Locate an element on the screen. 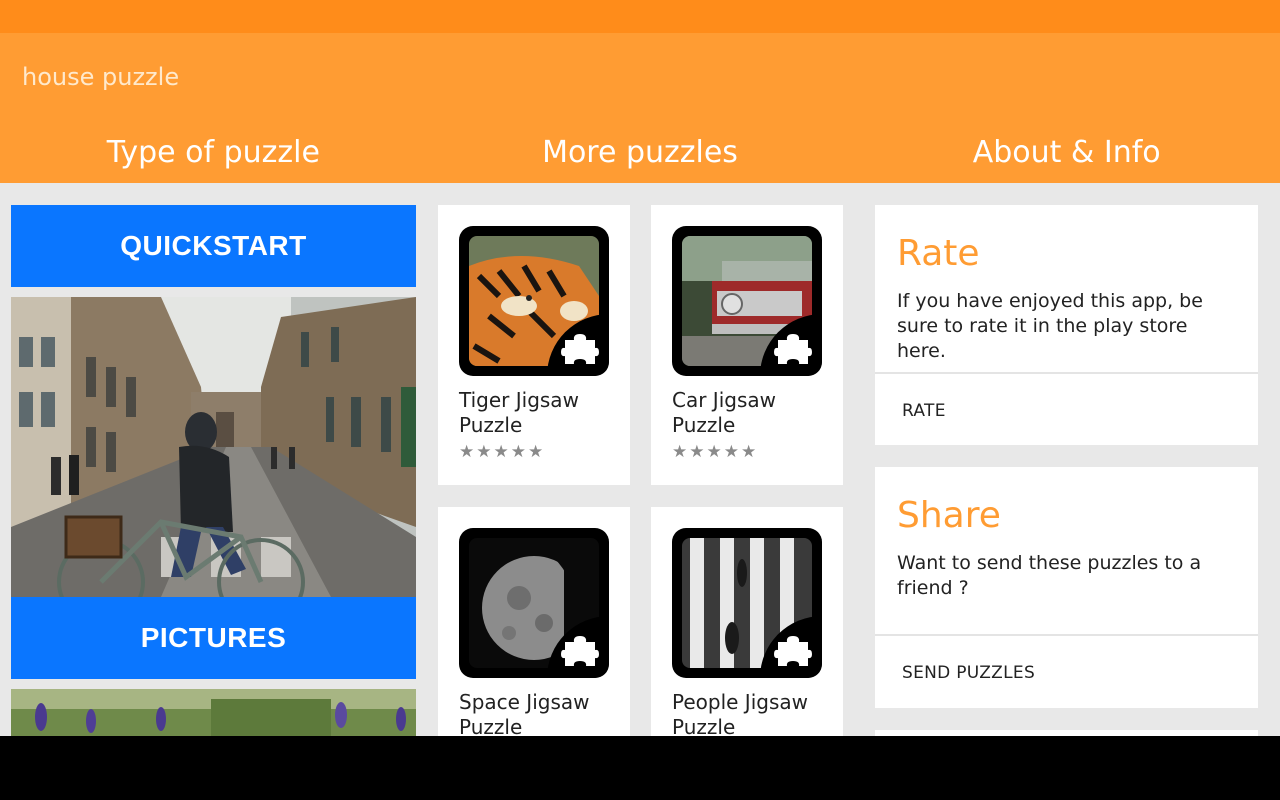 This screenshot has height=800, width=1280. app-title: house puzzle is located at coordinates (101, 77).